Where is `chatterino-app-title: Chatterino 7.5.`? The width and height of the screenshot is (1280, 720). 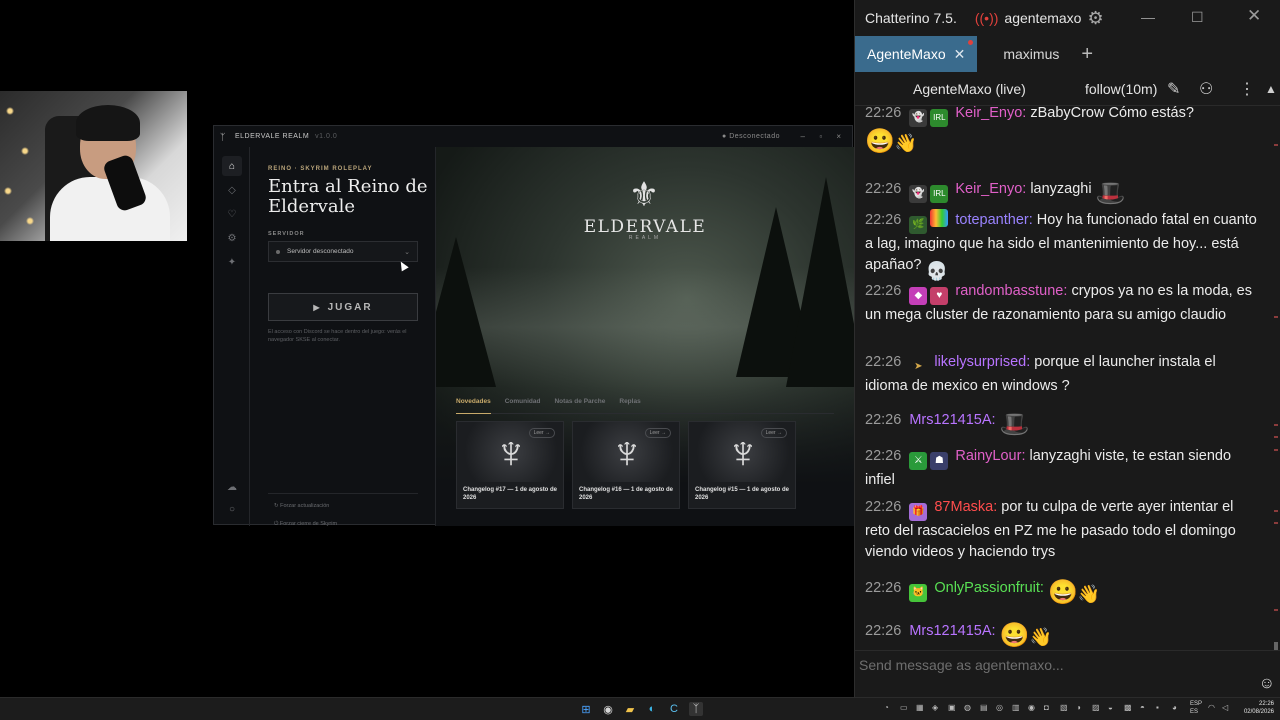
chatterino-app-title: Chatterino 7.5. is located at coordinates (911, 18).